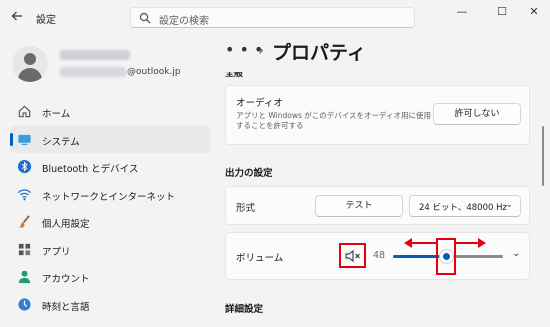 This screenshot has height=327, width=550. Describe the element at coordinates (30, 75) in the screenshot. I see `avatar-body` at that location.